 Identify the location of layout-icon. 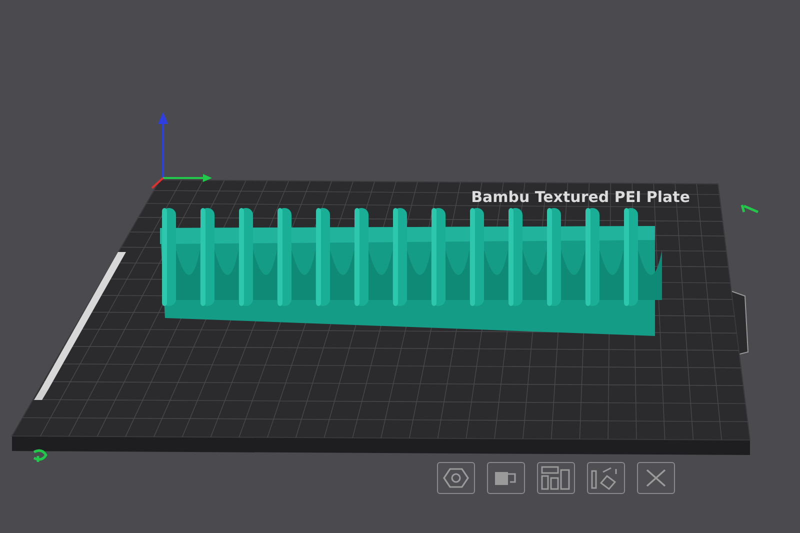
(556, 478).